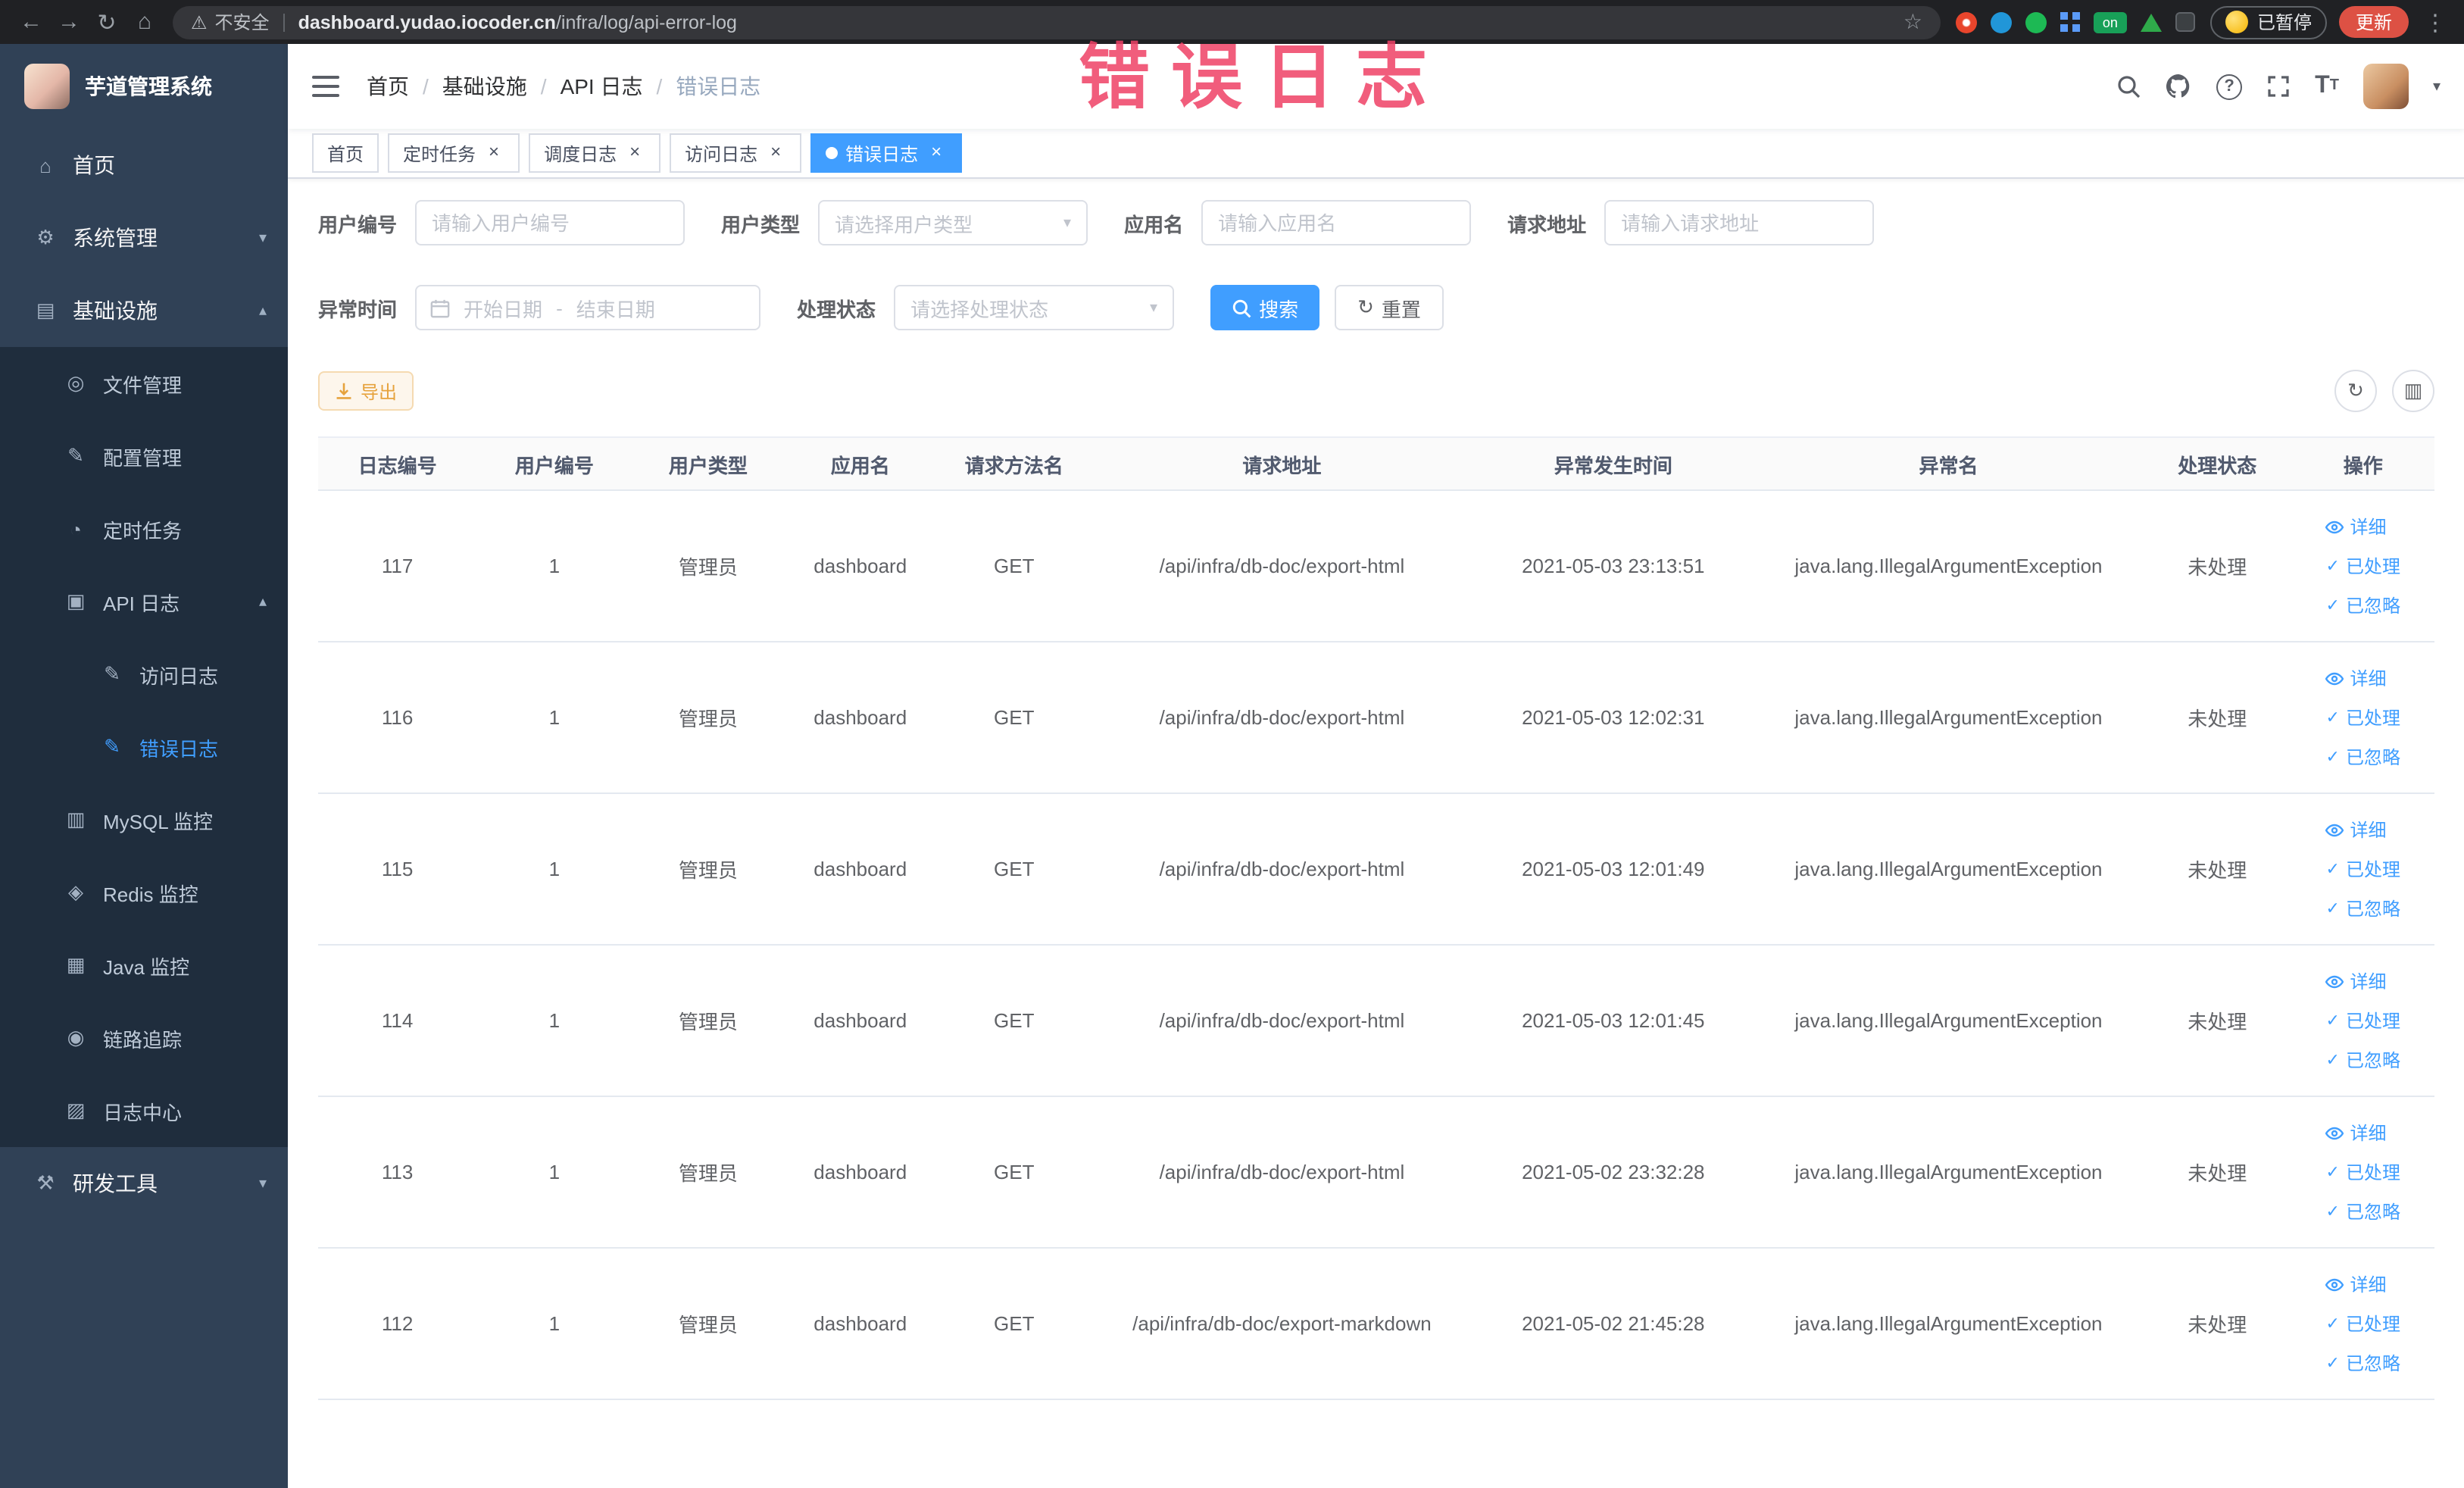  I want to click on reload-icon: ↻, so click(107, 22).